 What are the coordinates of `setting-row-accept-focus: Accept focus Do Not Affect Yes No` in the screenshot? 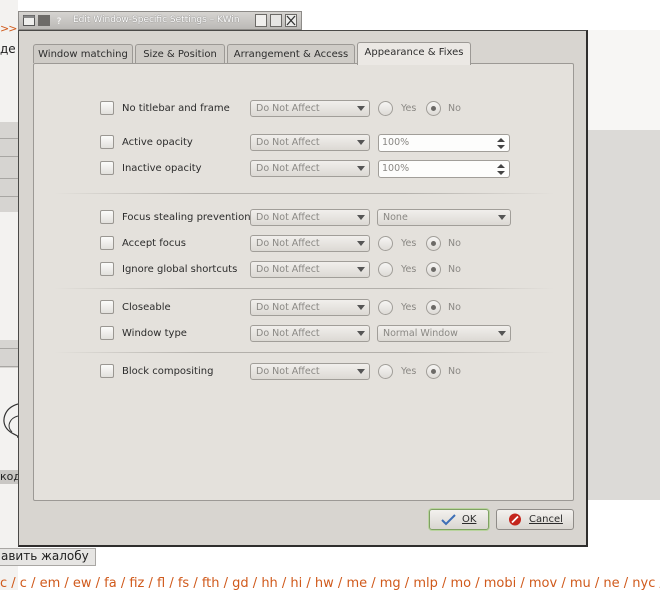 It's located at (304, 244).